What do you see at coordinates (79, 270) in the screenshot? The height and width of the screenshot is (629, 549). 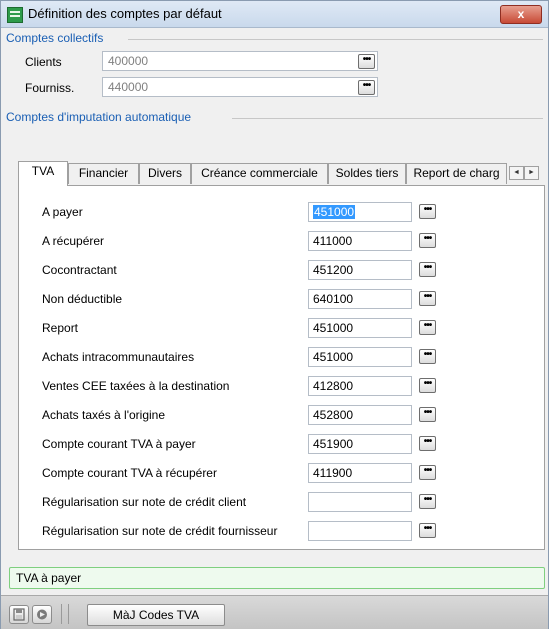 I see `row-label-cocontractant: Cocontractant` at bounding box center [79, 270].